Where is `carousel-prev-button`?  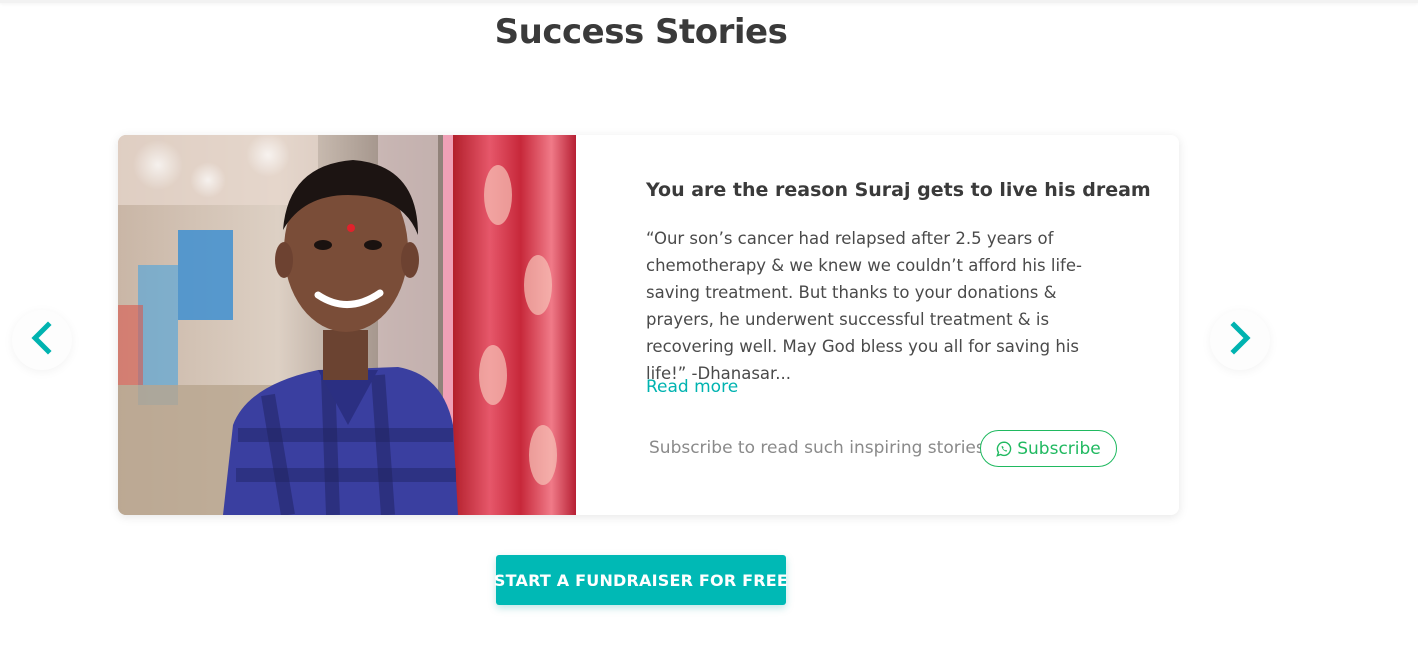 carousel-prev-button is located at coordinates (42, 340).